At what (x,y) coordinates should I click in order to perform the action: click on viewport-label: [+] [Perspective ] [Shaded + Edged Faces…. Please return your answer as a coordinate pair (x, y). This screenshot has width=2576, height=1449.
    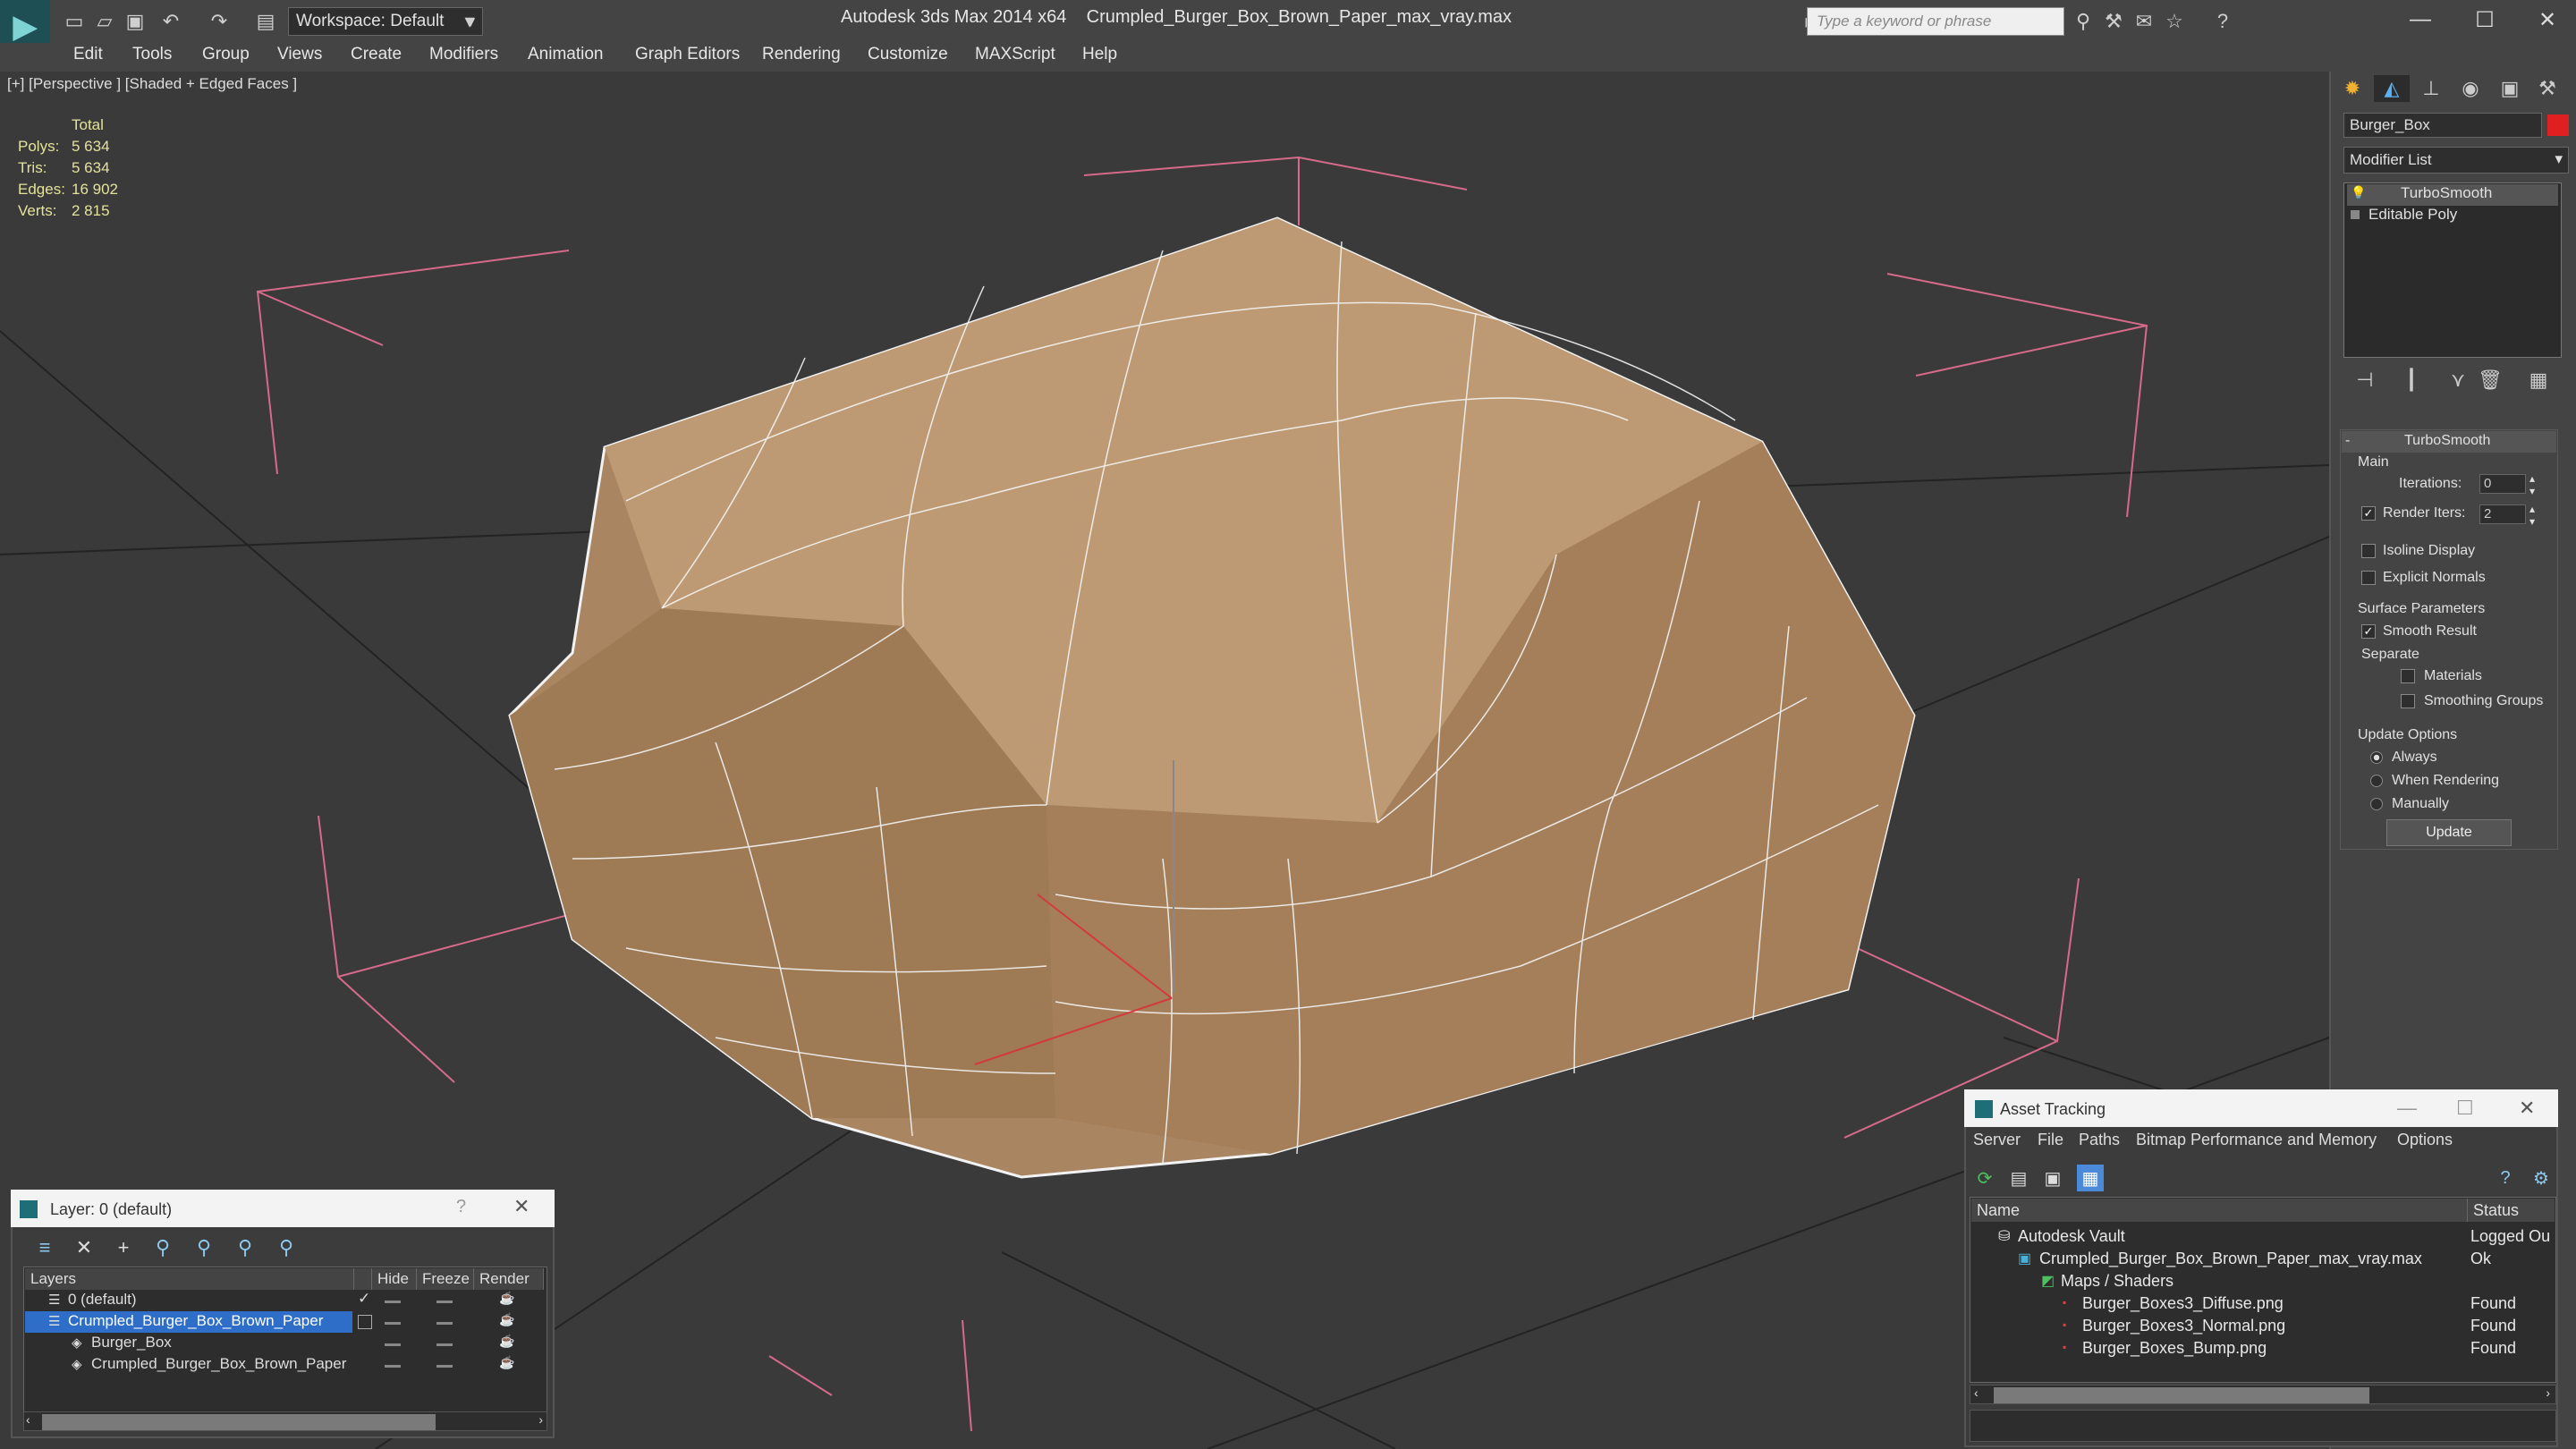
    Looking at the image, I should click on (152, 84).